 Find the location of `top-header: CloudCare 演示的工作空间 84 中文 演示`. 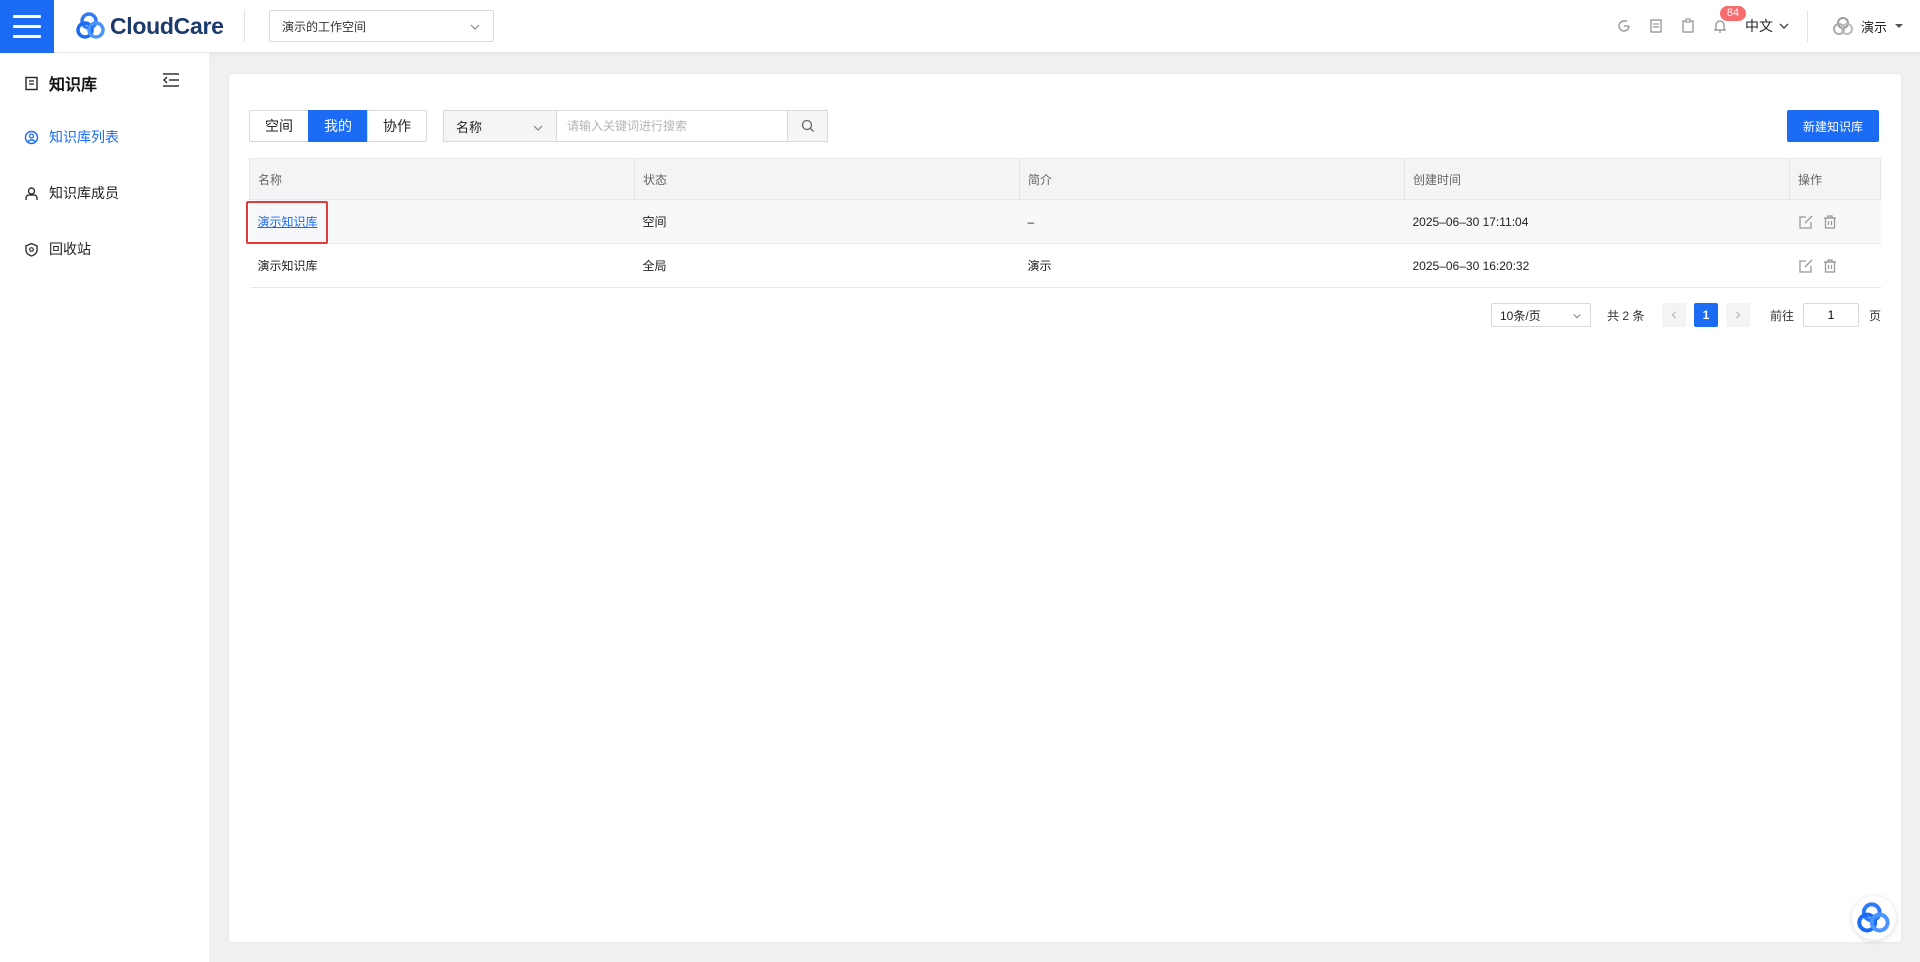

top-header: CloudCare 演示的工作空间 84 中文 演示 is located at coordinates (960, 26).